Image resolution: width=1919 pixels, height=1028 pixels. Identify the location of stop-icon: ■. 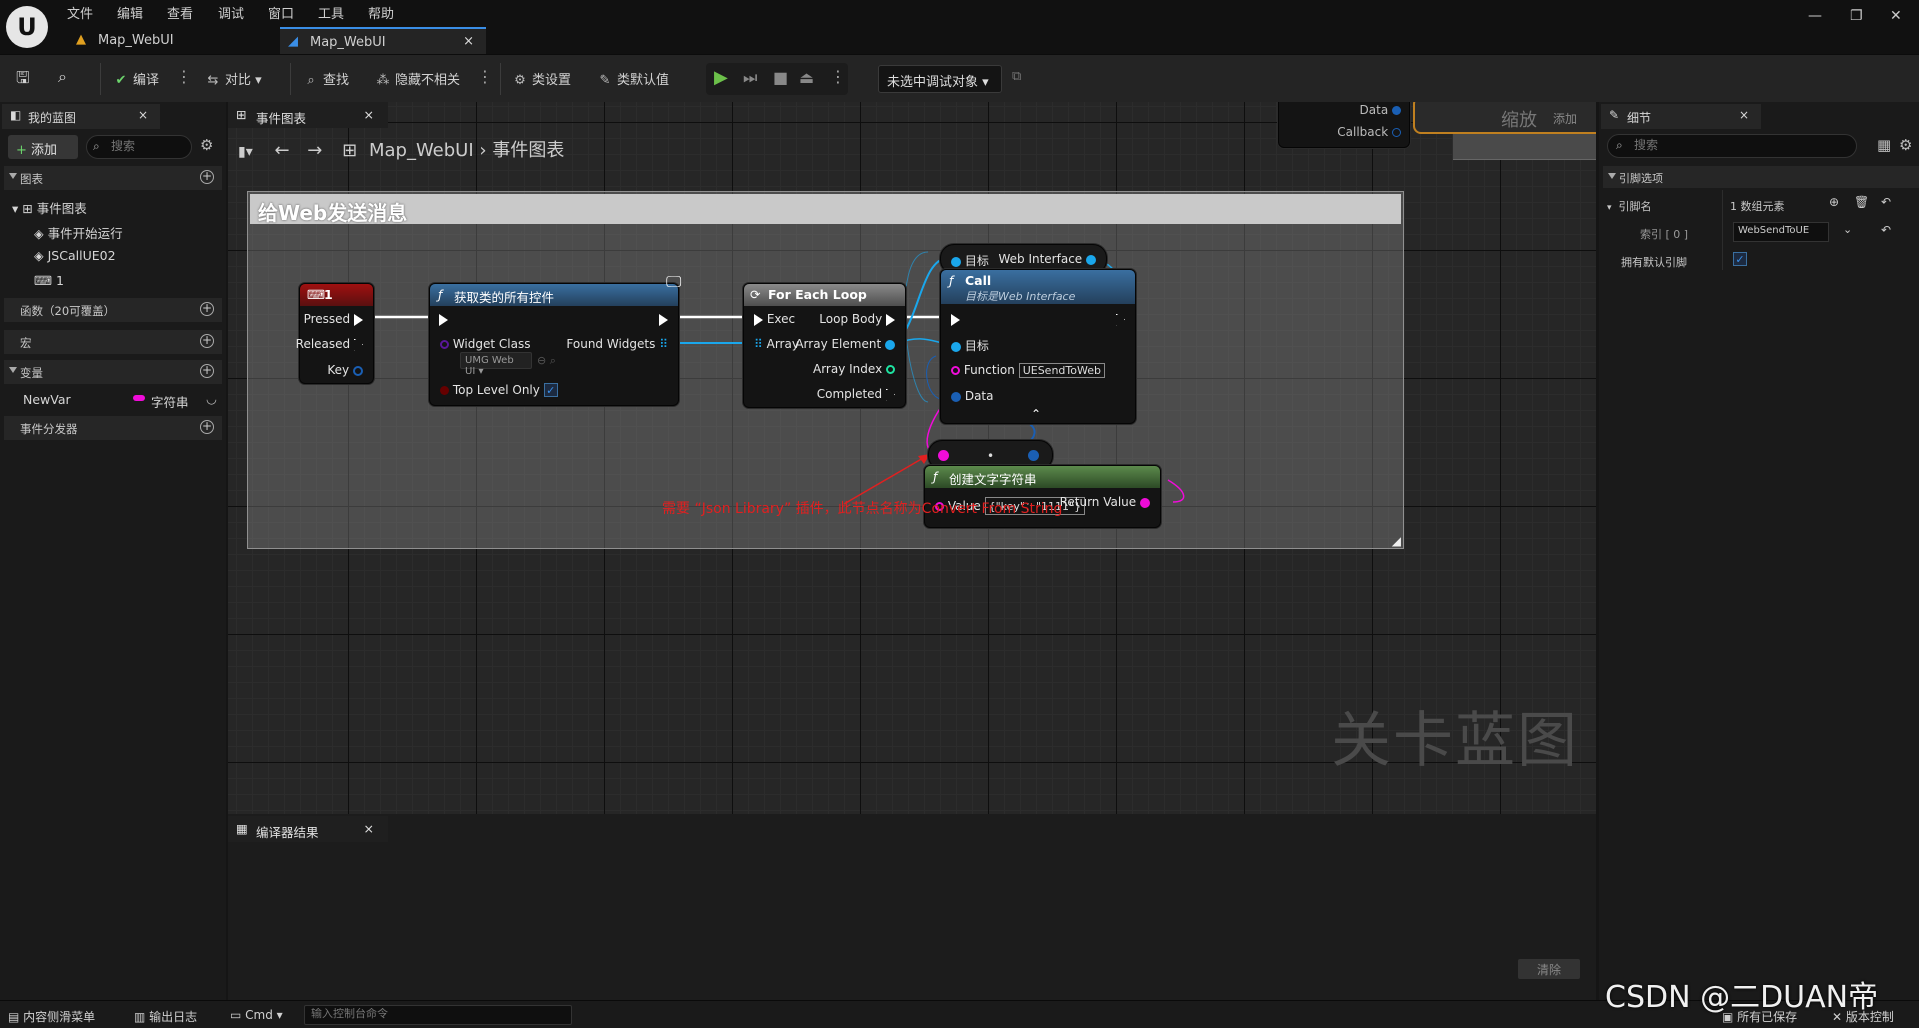
(780, 77).